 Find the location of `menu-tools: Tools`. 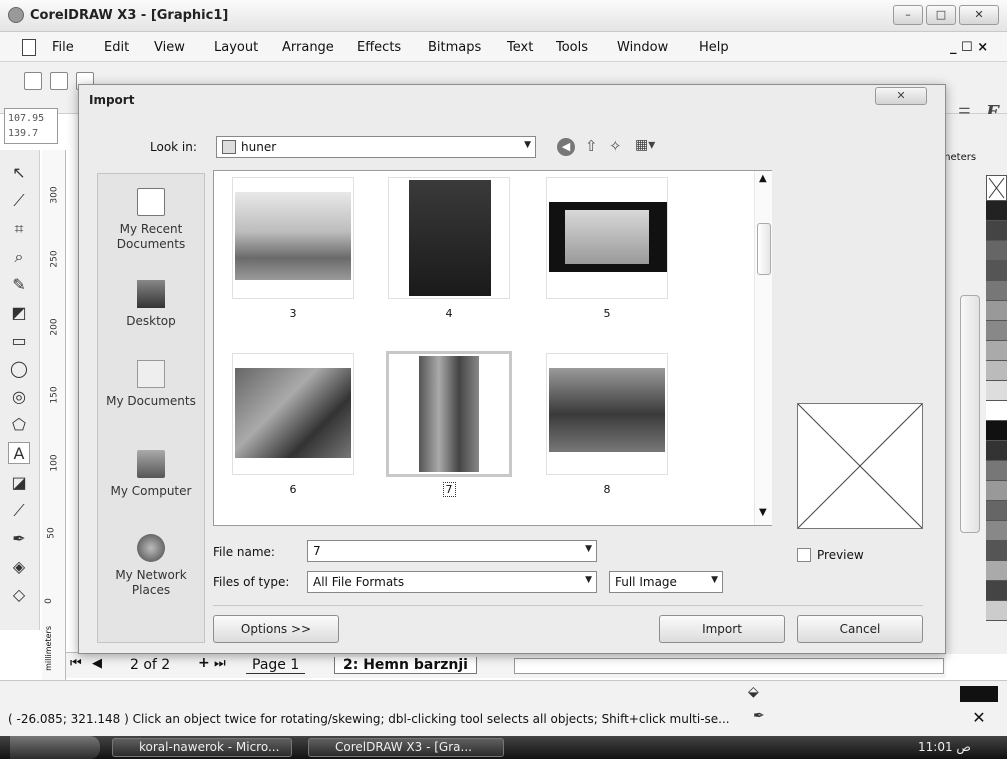

menu-tools: Tools is located at coordinates (572, 47).